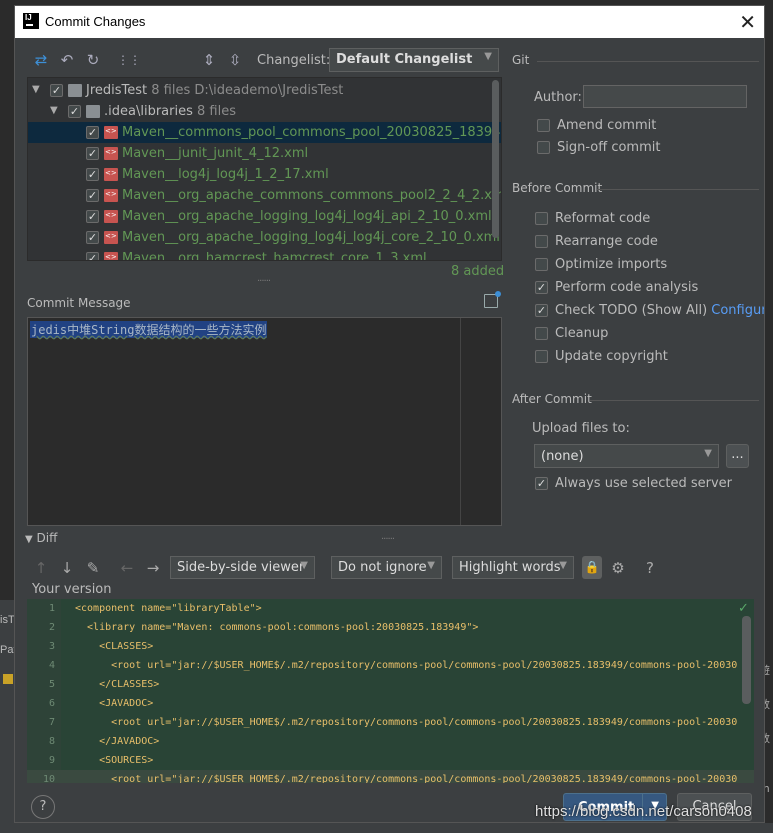  I want to click on tree-row-file: ✓ Maven__junit_junit_4_12.xml, so click(264, 153).